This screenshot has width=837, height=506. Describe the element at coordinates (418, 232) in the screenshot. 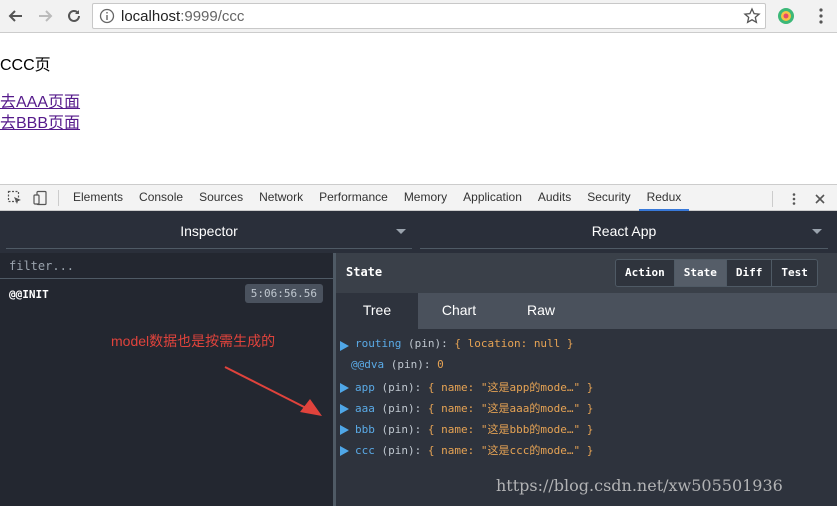

I see `redux-header: Inspector React App` at that location.